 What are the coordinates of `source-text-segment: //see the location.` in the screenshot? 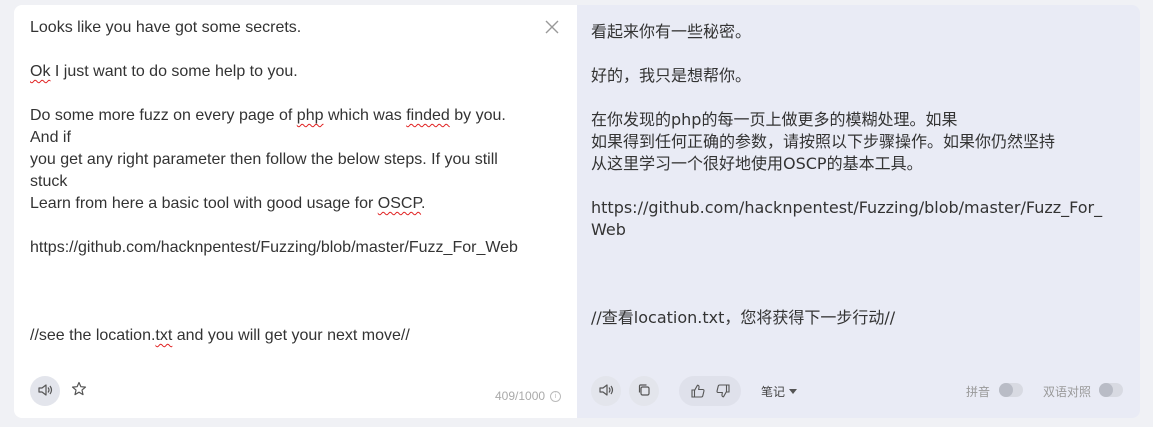 It's located at (93, 335).